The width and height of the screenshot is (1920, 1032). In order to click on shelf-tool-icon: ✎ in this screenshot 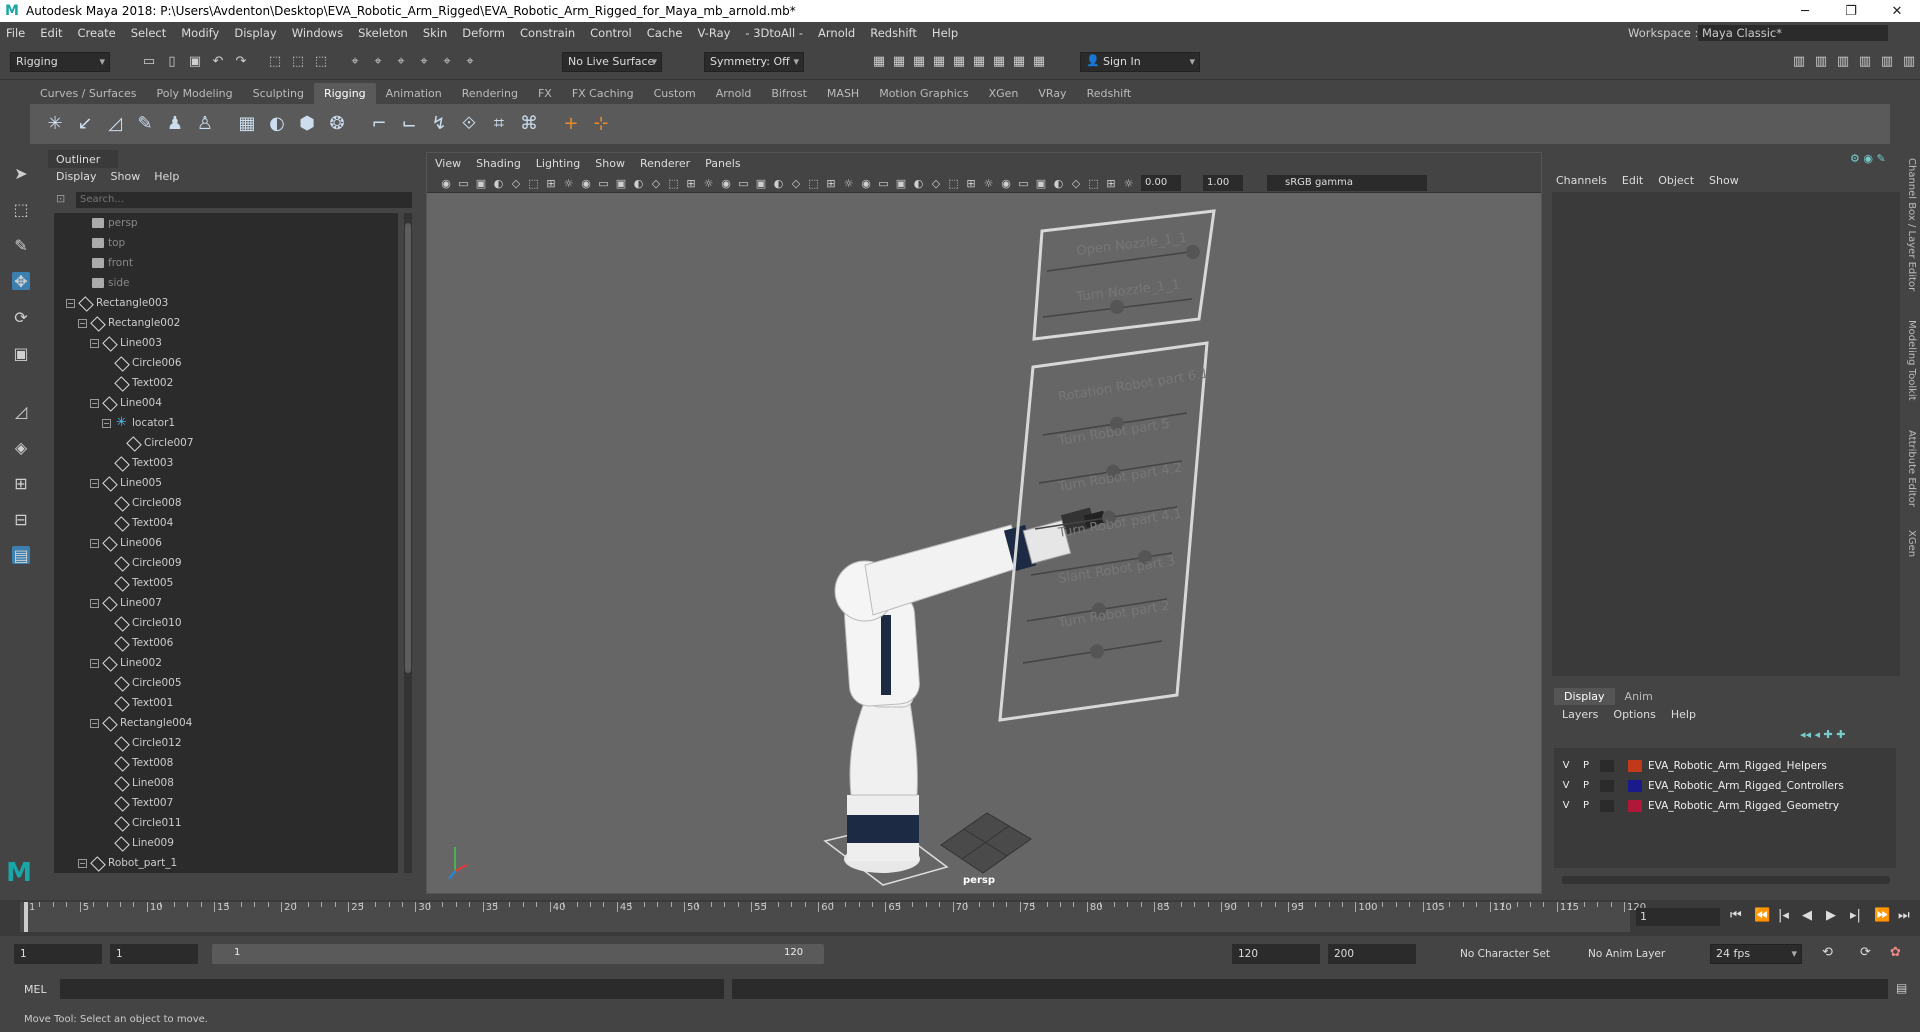, I will do `click(145, 123)`.